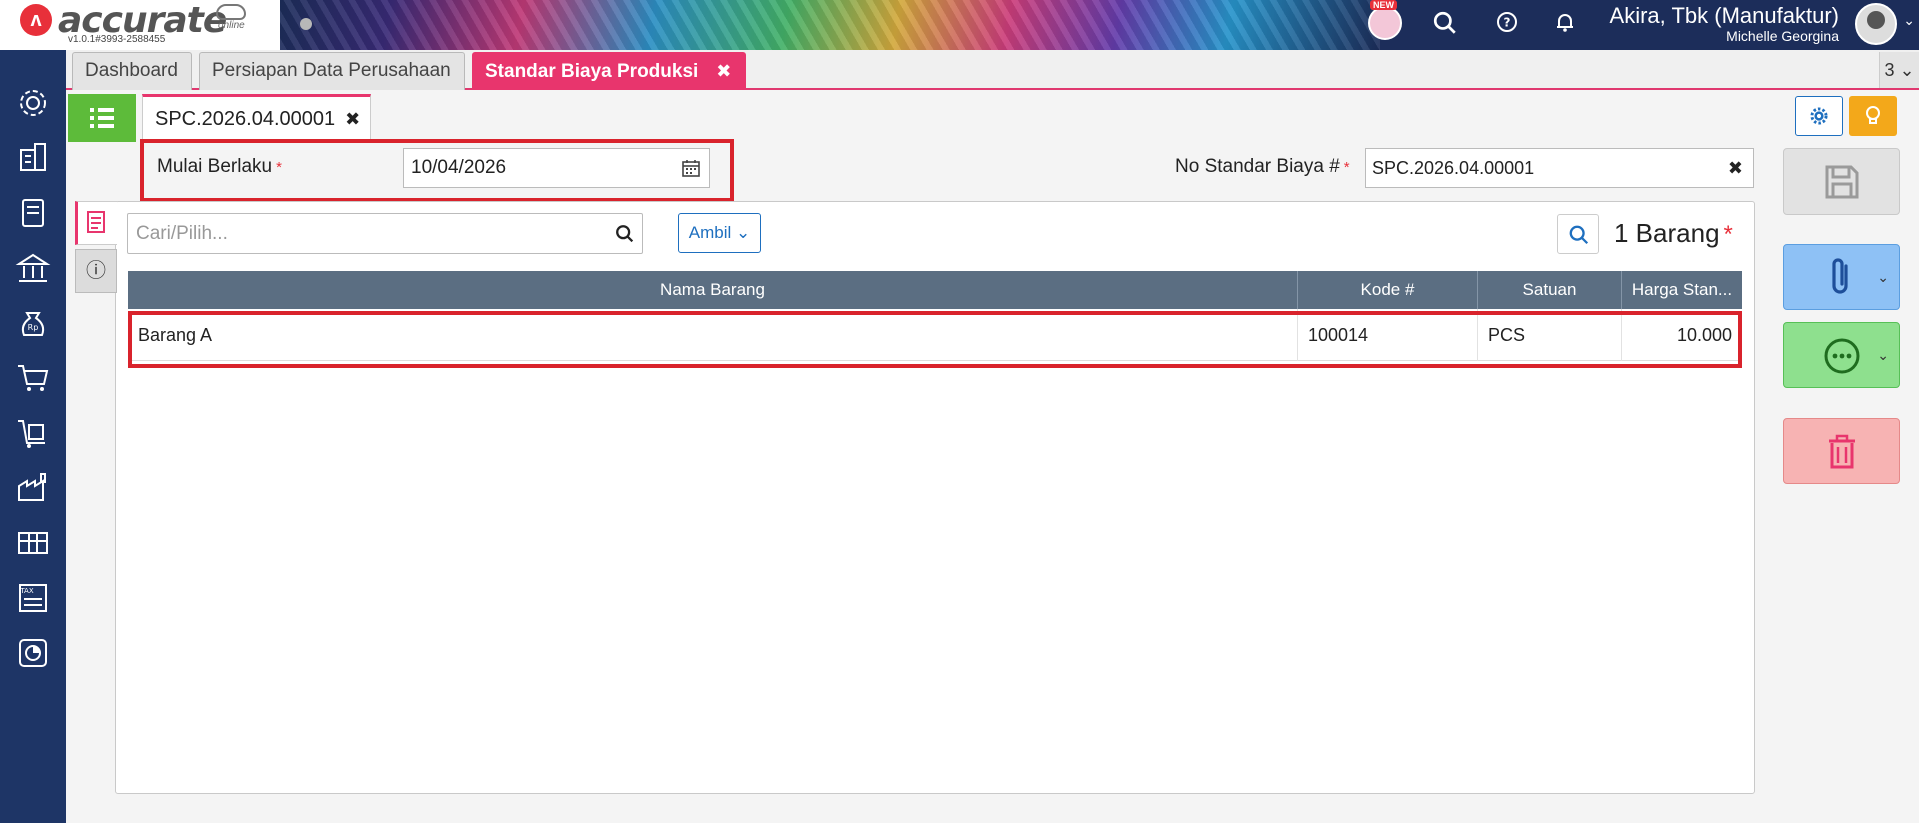  What do you see at coordinates (117, 39) in the screenshot?
I see `version-text: v1.0.1#3993-2588455` at bounding box center [117, 39].